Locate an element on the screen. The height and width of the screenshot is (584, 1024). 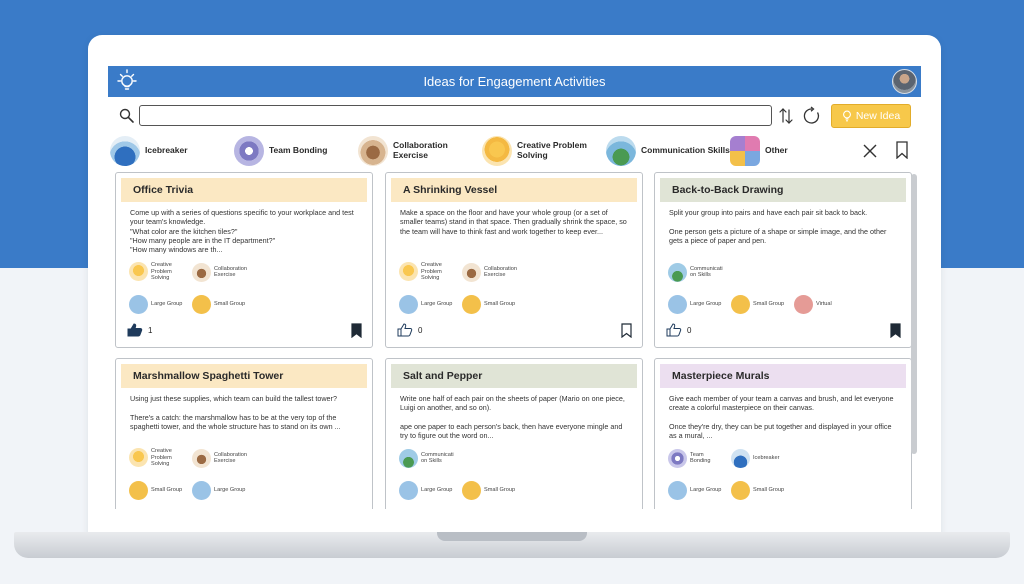
category-creative: Creative Problem Solving is located at coordinates (534, 151).